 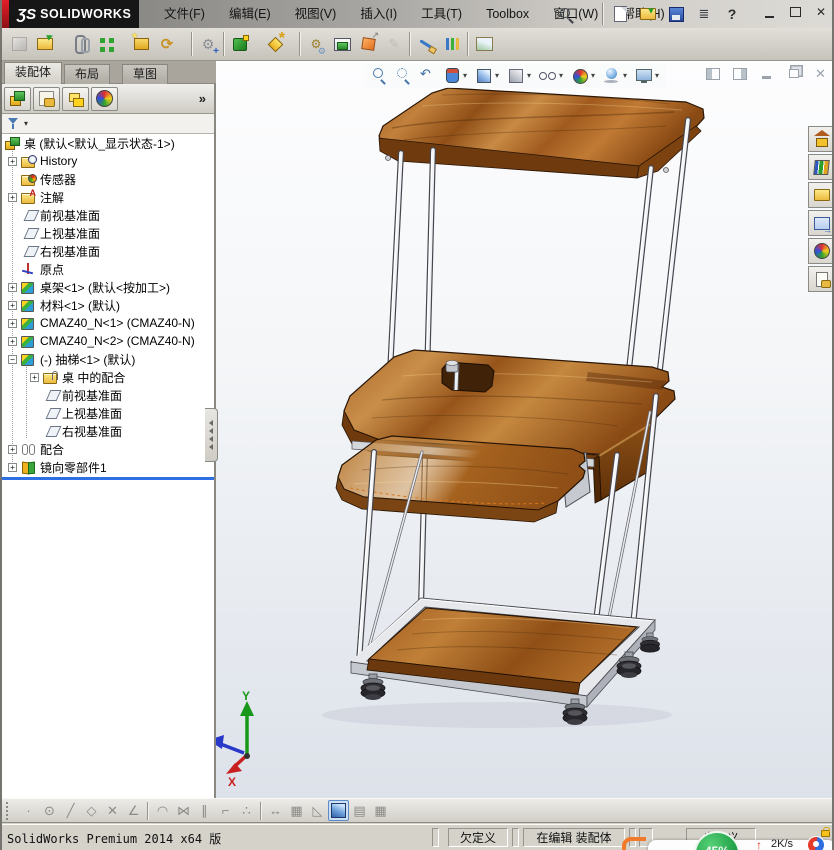 I want to click on tree-node-label: 右视基准面, so click(x=92, y=431).